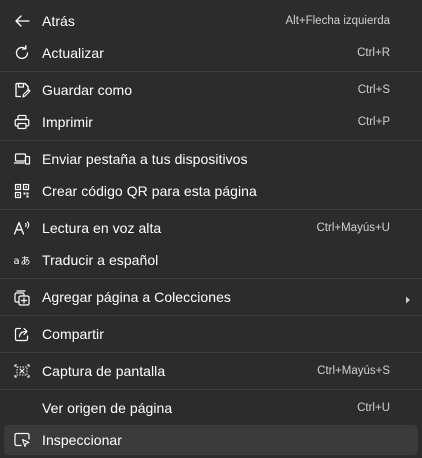 The width and height of the screenshot is (422, 458). What do you see at coordinates (22, 297) in the screenshot?
I see `collections-icon` at bounding box center [22, 297].